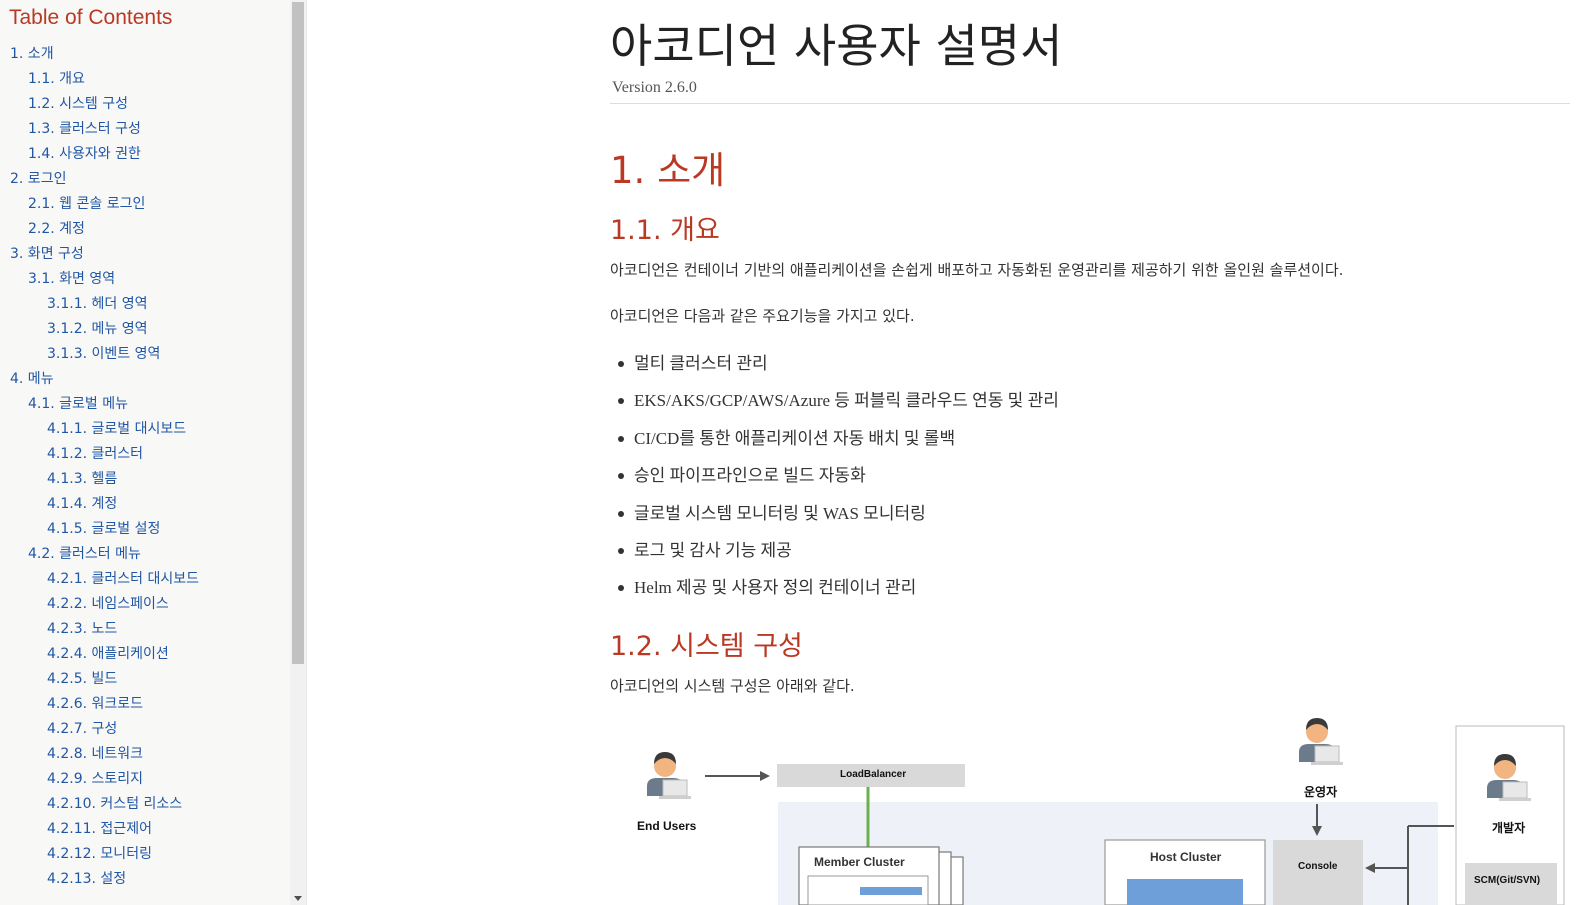 This screenshot has width=1591, height=905. I want to click on toc-link: 3.1. 화면 영역, so click(99, 279).